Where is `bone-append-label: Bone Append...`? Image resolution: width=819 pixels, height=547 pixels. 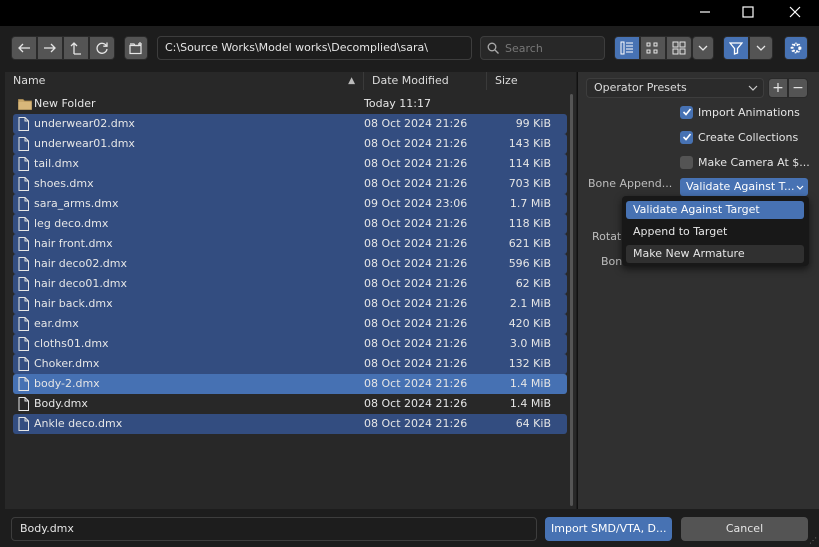 bone-append-label: Bone Append... is located at coordinates (630, 183).